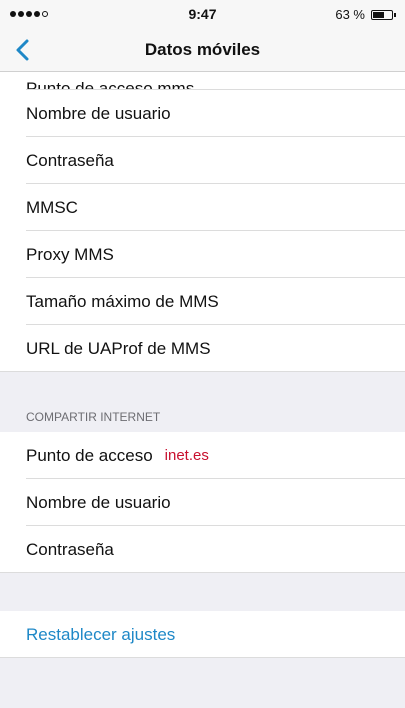 The image size is (405, 708). What do you see at coordinates (379, 15) in the screenshot?
I see `battery-level` at bounding box center [379, 15].